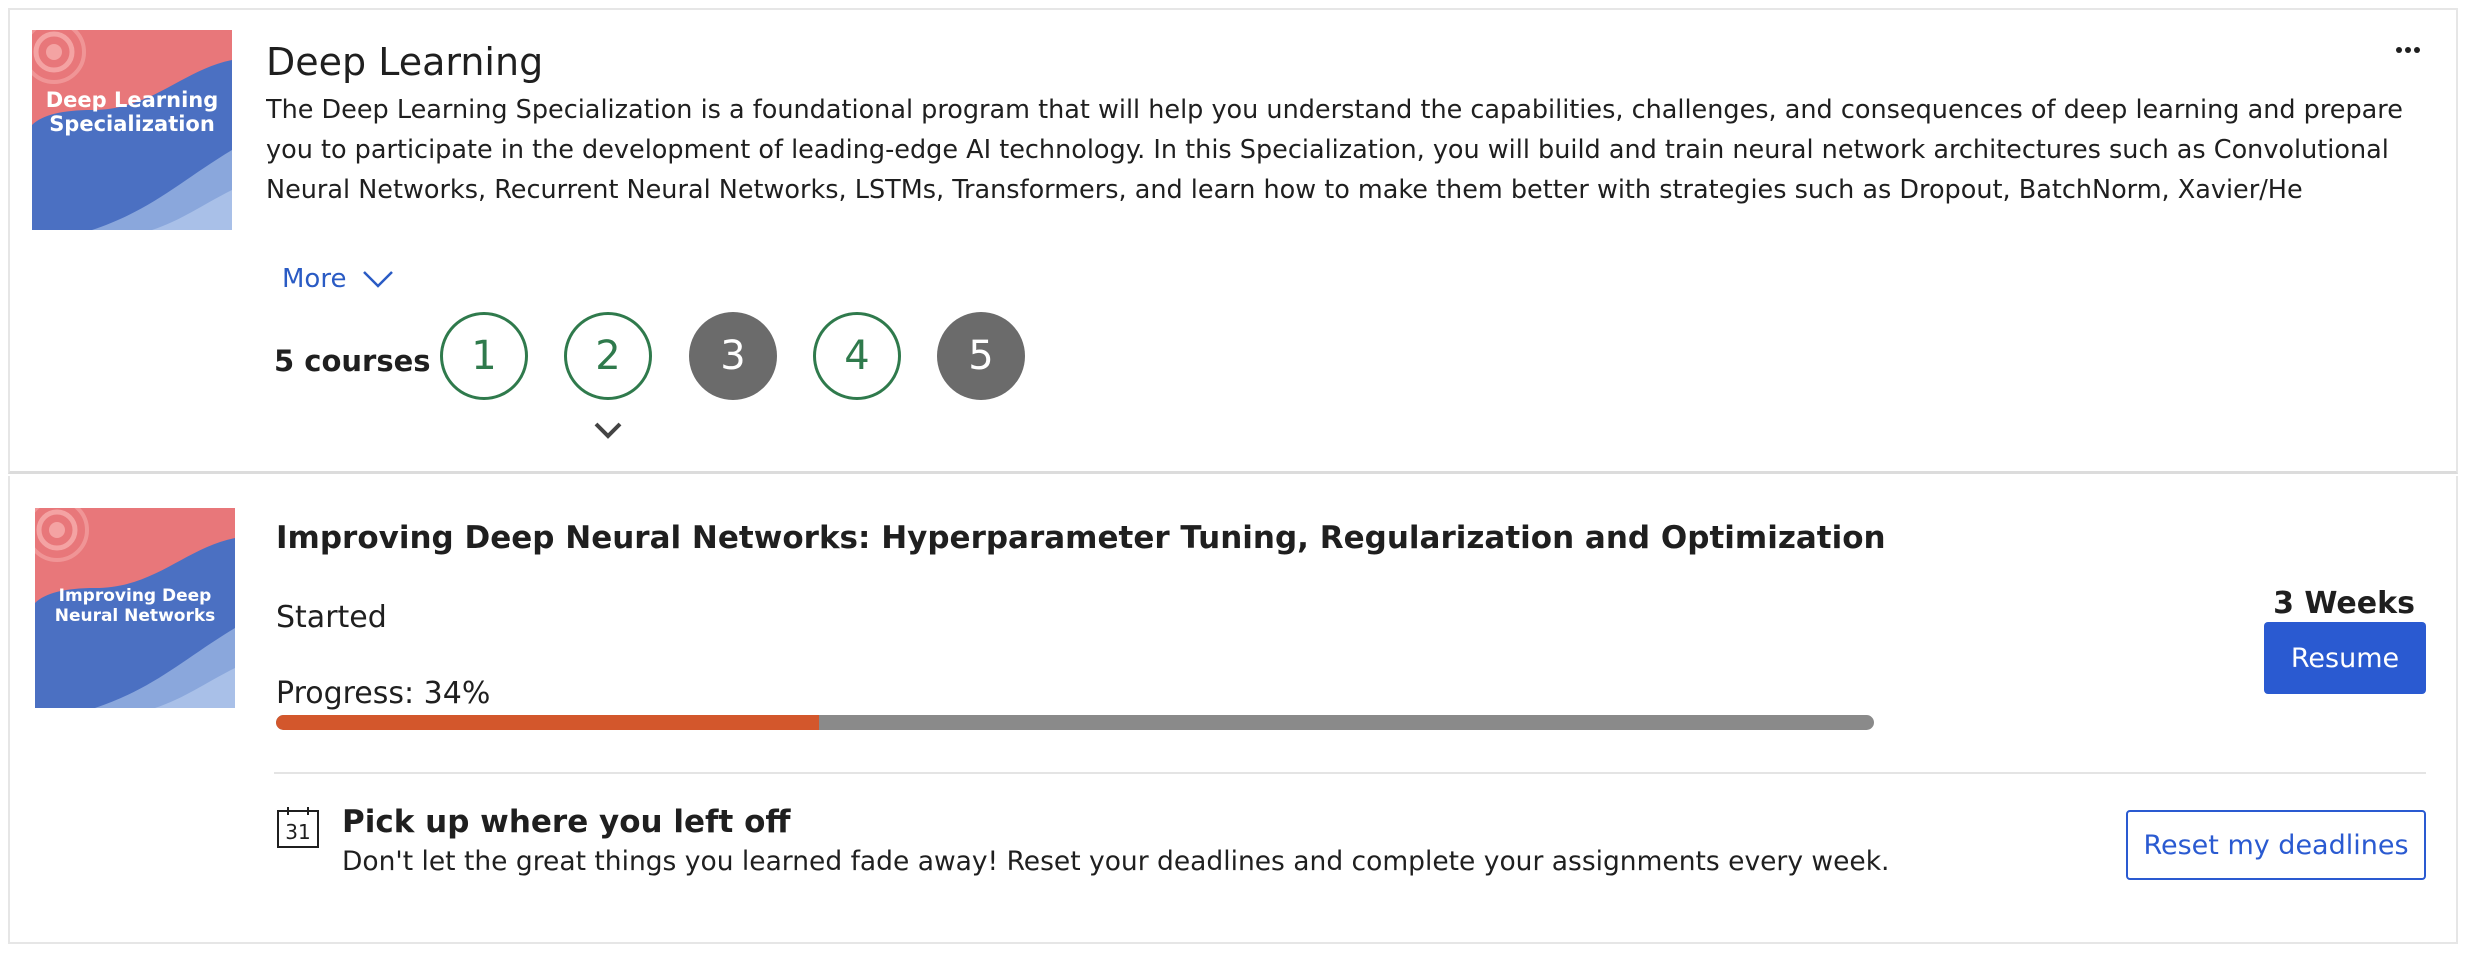 This screenshot has width=2468, height=954. I want to click on more-label: More, so click(314, 279).